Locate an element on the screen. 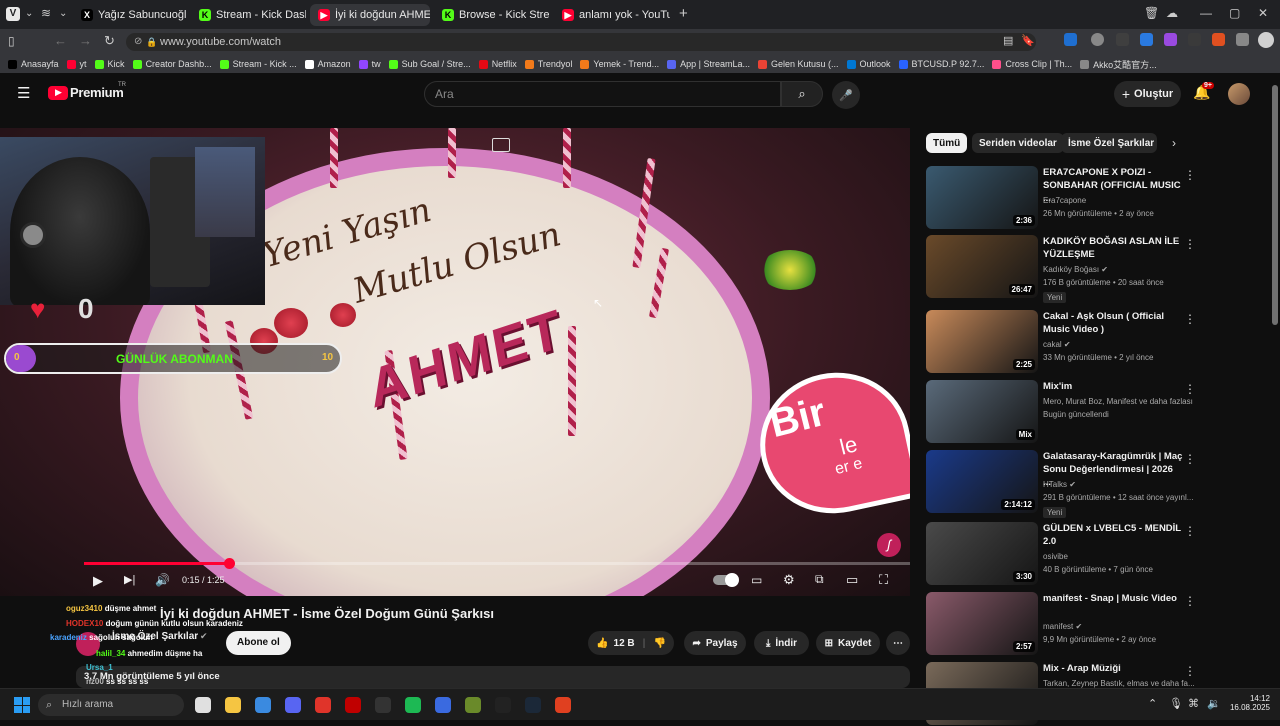 This screenshot has height=726, width=1280. bookmark-item: Anasayfa is located at coordinates (33, 64).